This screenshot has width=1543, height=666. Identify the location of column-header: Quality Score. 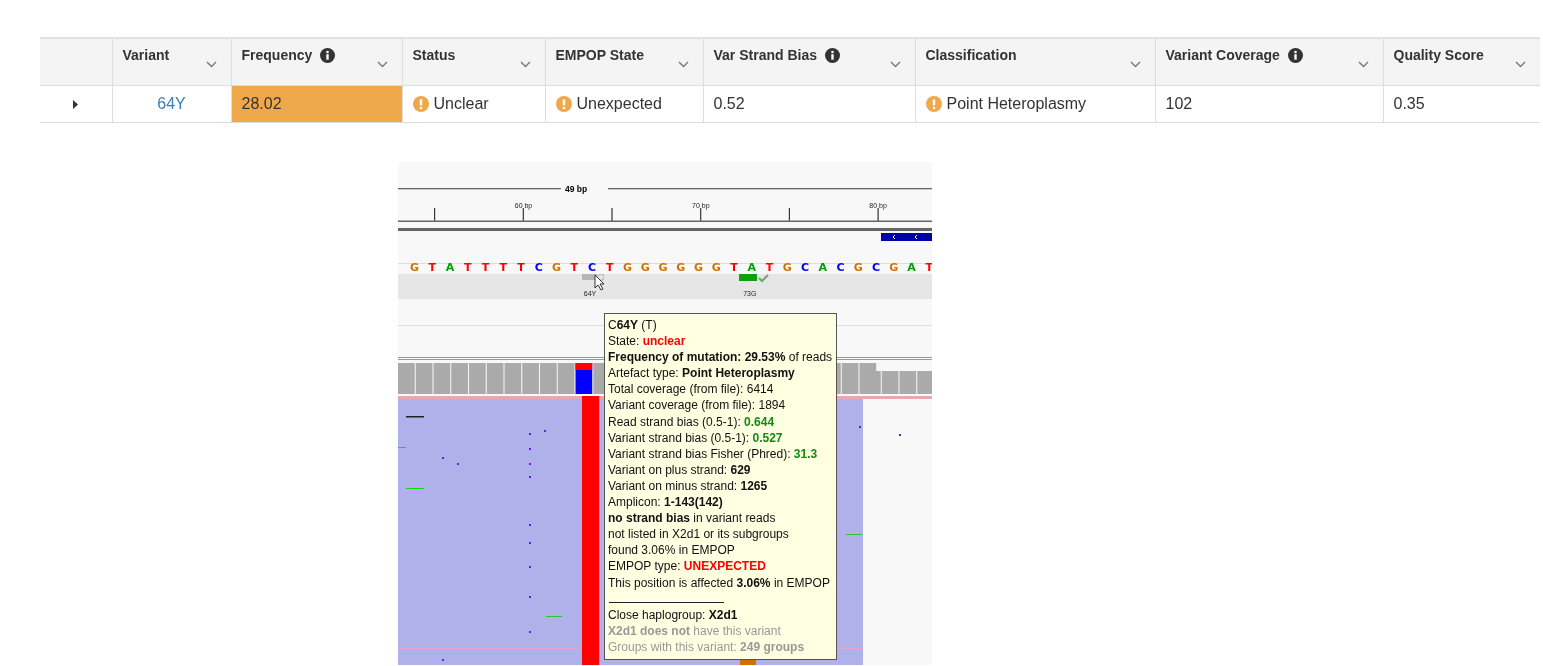
(1438, 55).